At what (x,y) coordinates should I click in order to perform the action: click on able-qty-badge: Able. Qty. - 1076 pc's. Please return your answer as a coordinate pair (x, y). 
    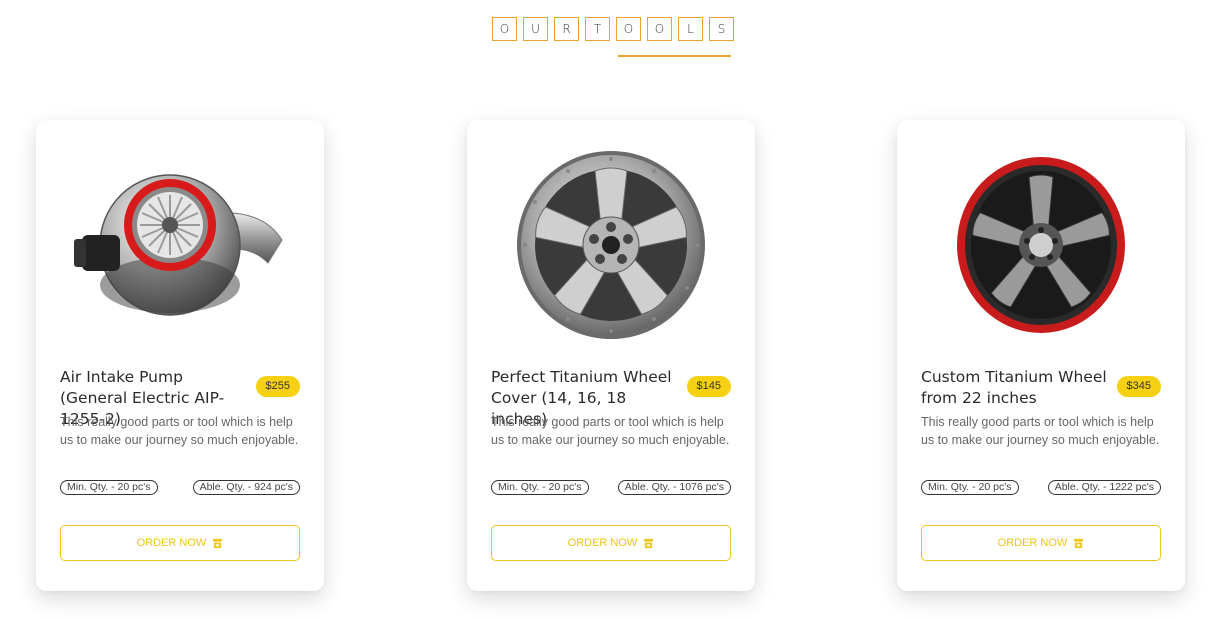
    Looking at the image, I should click on (674, 487).